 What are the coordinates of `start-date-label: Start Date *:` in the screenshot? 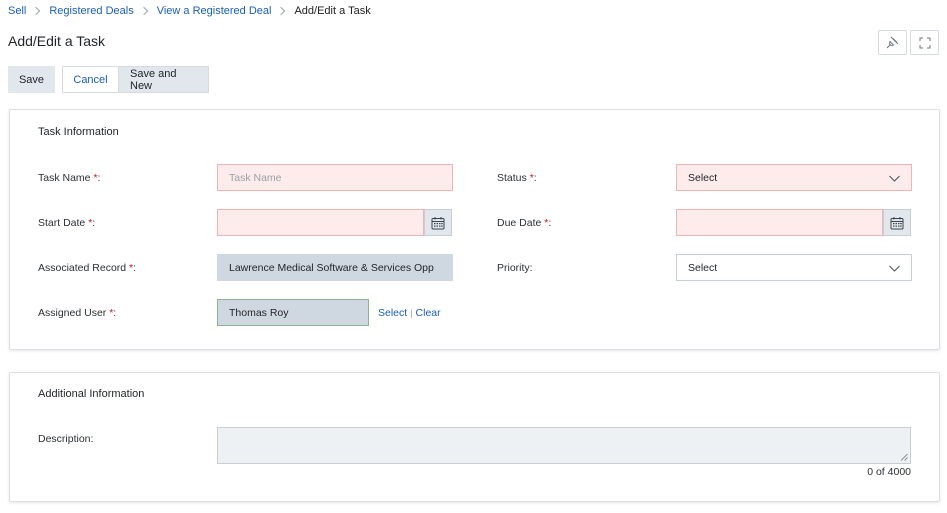 It's located at (67, 223).